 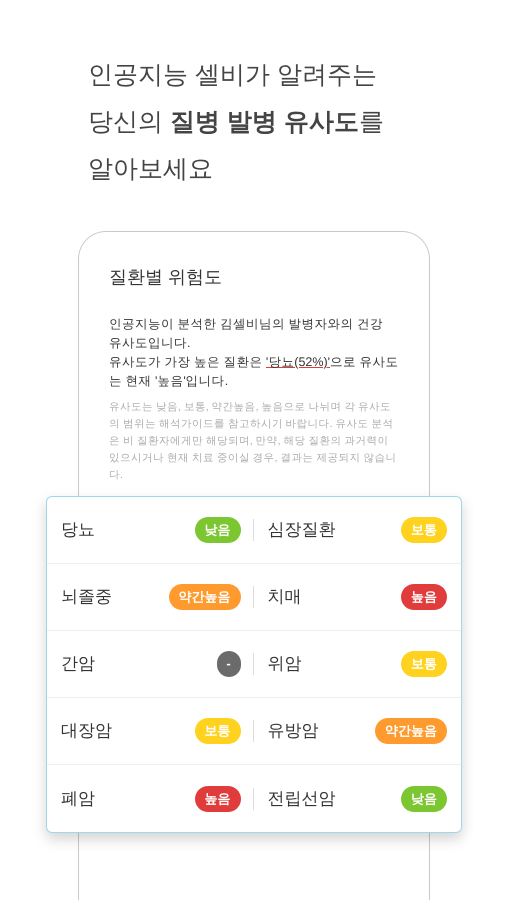 What do you see at coordinates (285, 597) in the screenshot?
I see `disease-name: 치매` at bounding box center [285, 597].